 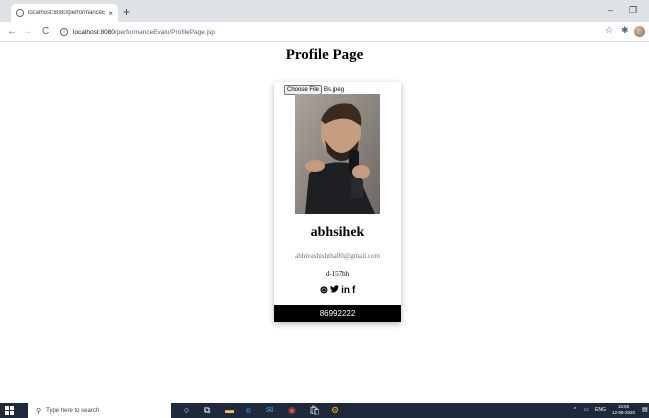 I want to click on chrome-icon: ◉, so click(x=292, y=410).